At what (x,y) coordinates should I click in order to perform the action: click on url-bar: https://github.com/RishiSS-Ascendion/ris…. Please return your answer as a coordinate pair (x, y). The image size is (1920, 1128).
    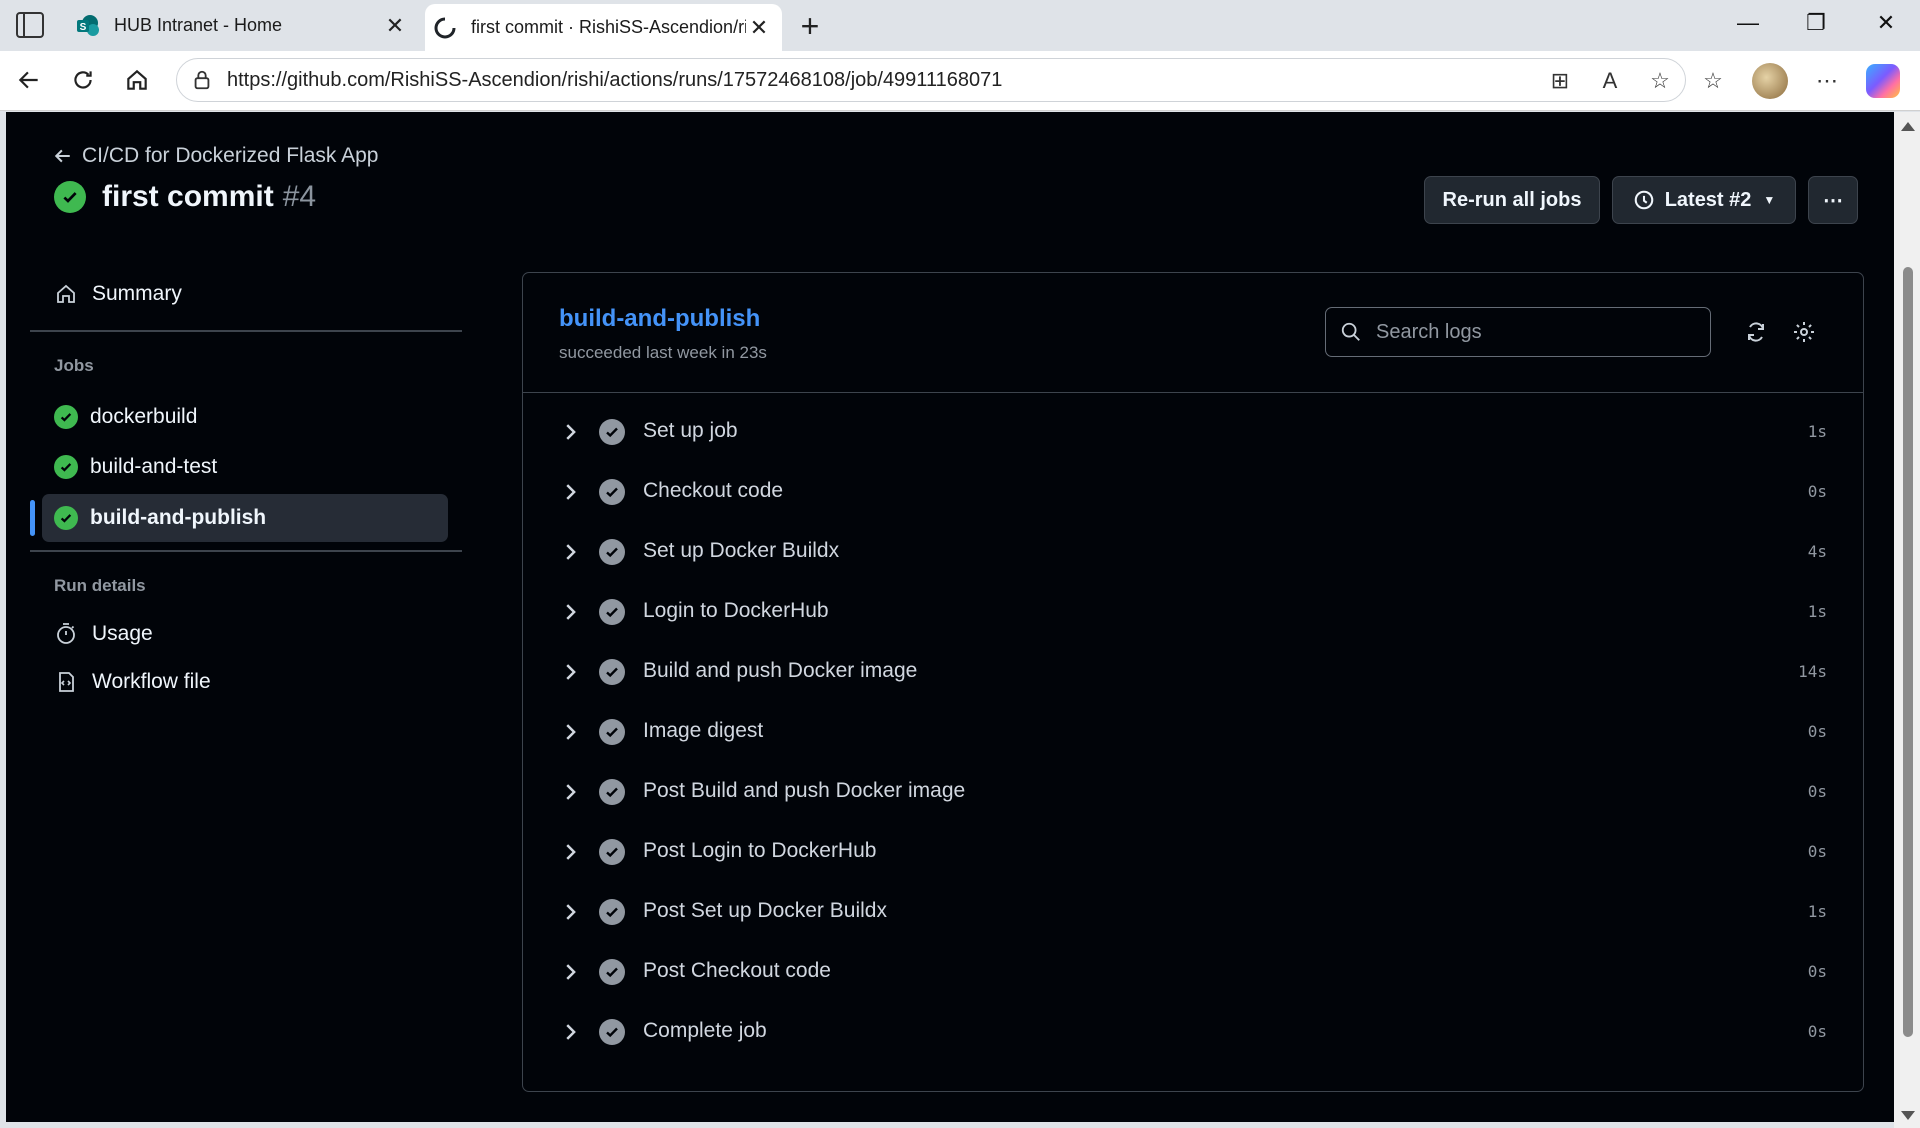
    Looking at the image, I should click on (931, 80).